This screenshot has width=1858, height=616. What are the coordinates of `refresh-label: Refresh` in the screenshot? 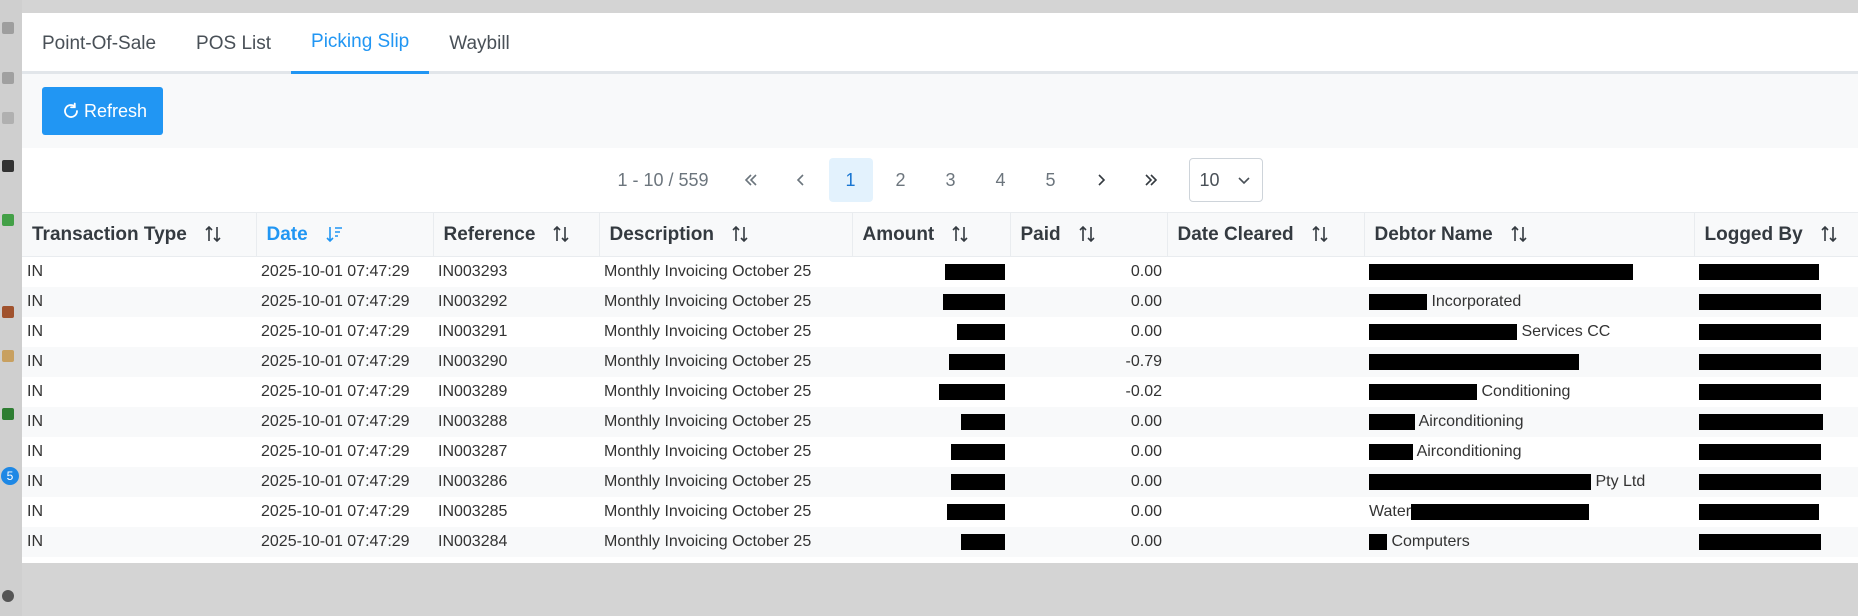 It's located at (116, 110).